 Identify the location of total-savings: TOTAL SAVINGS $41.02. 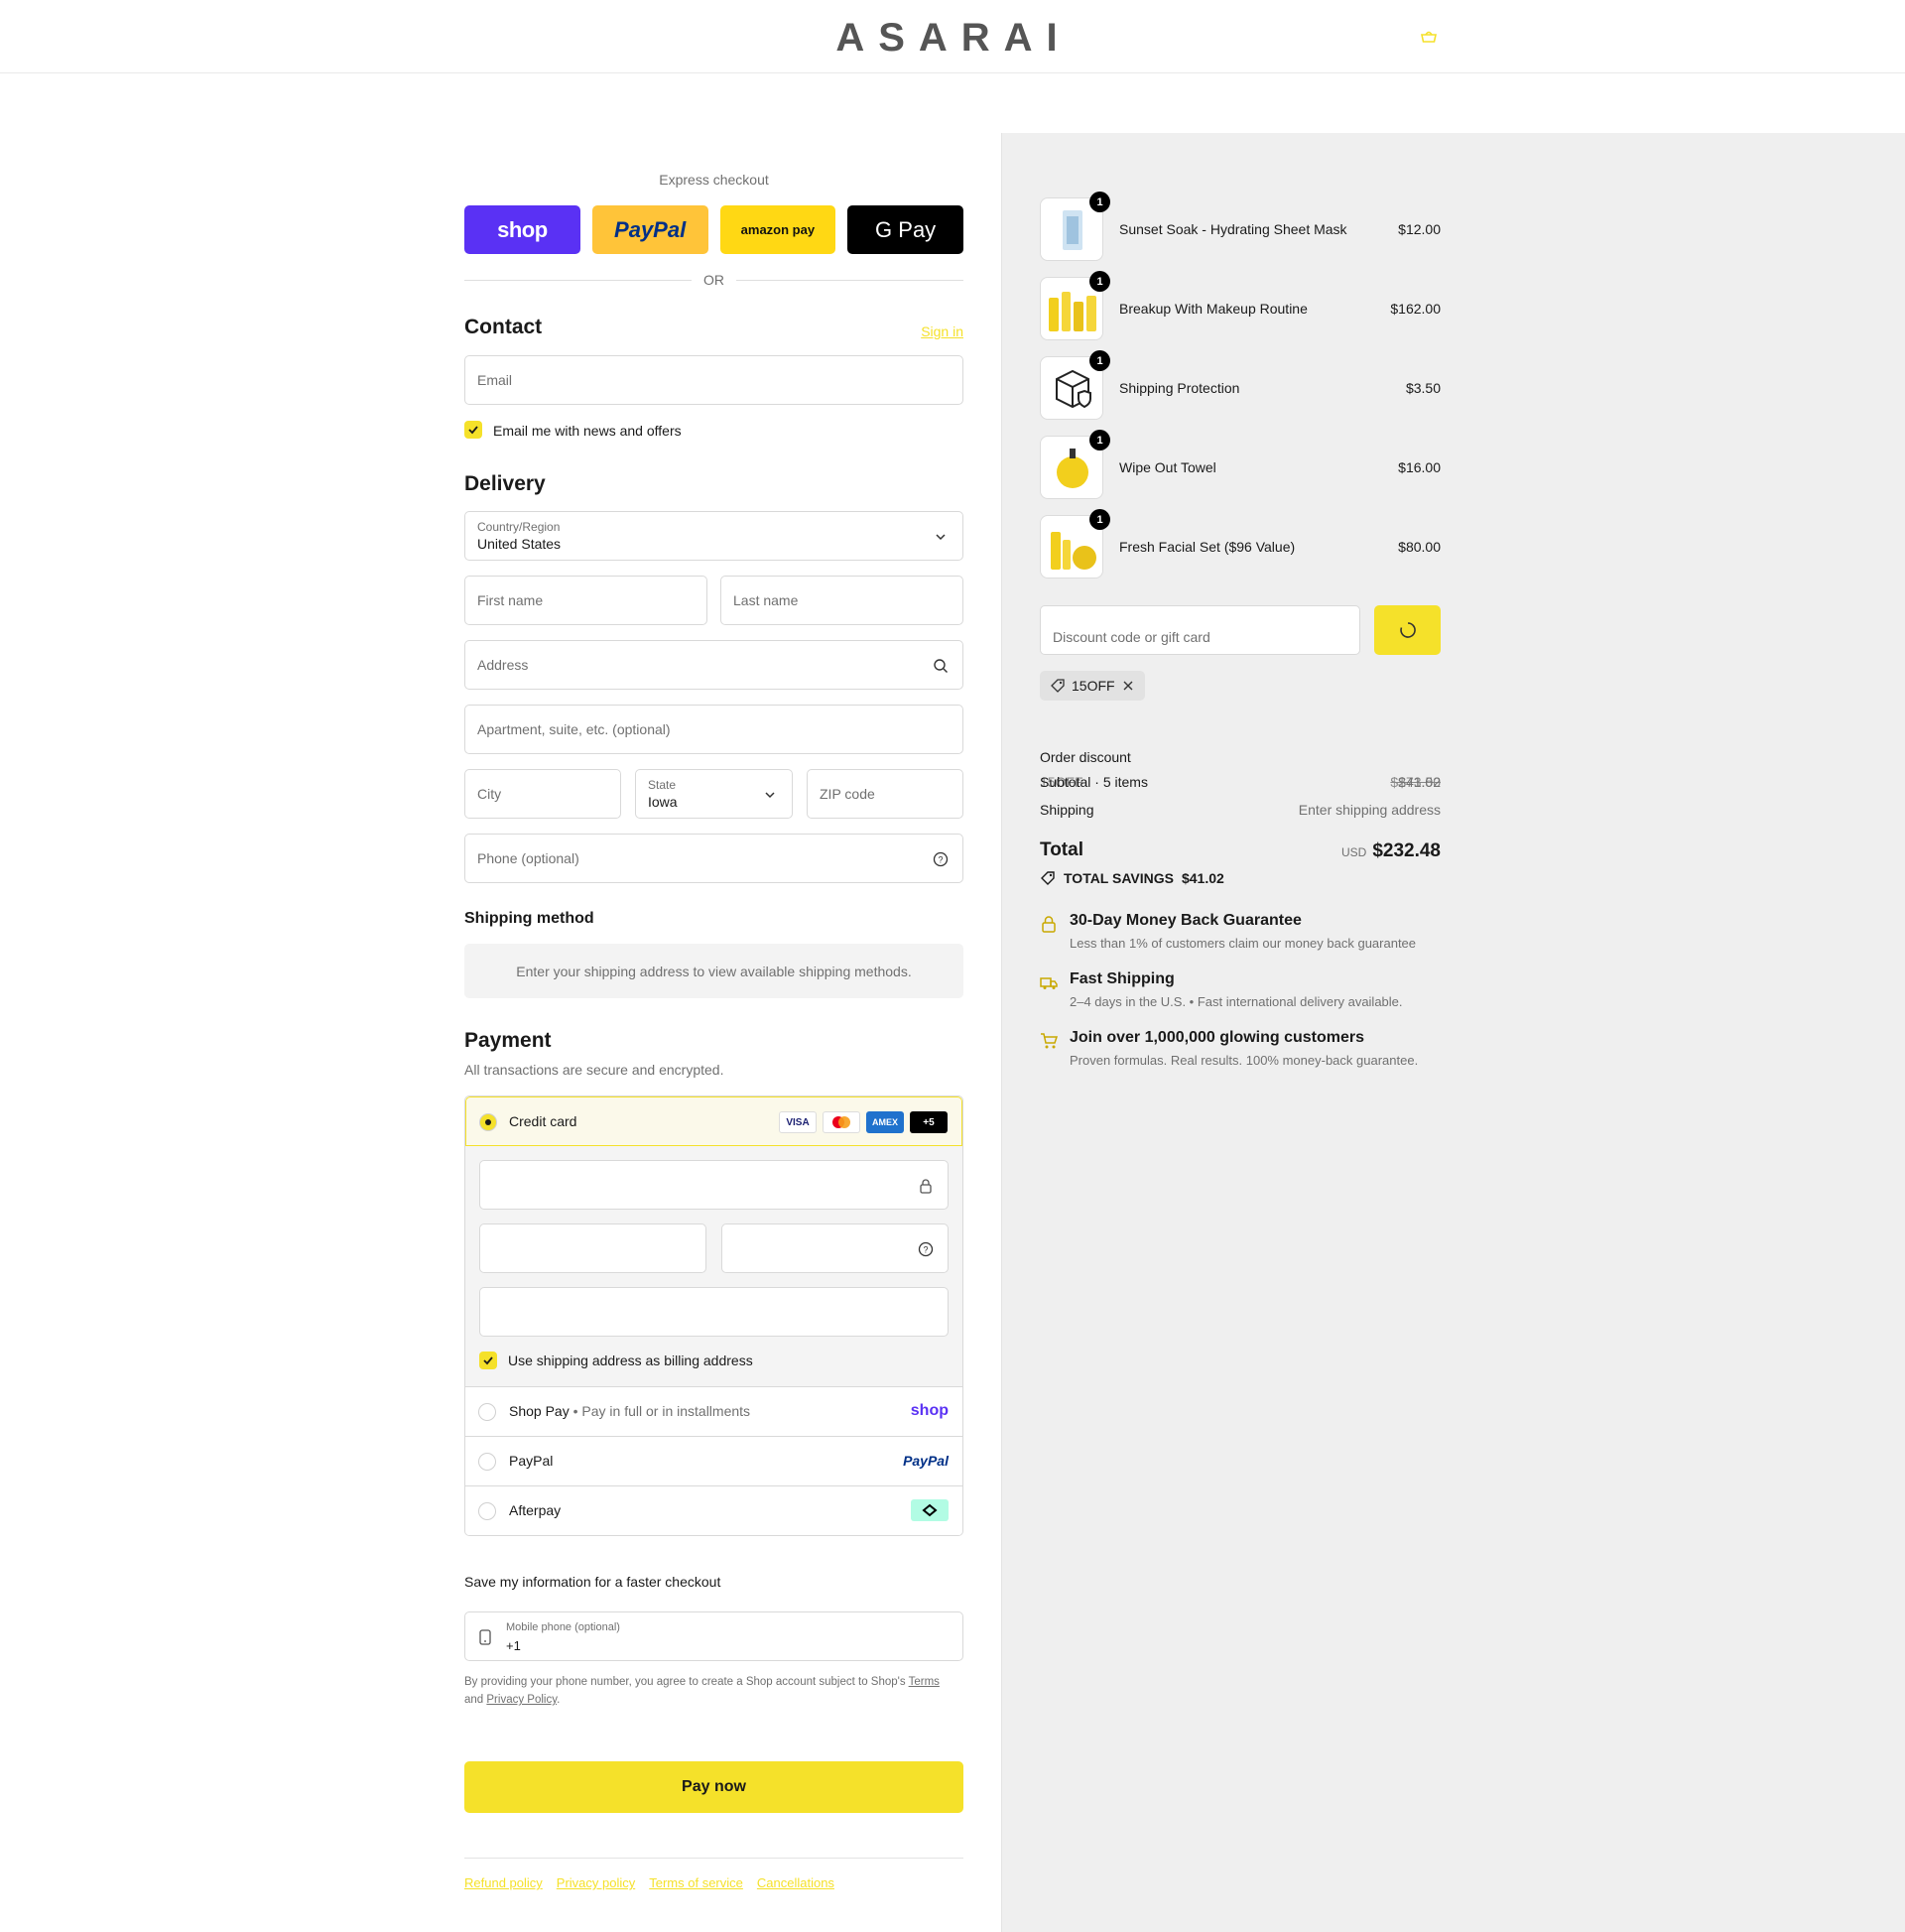
(1132, 878).